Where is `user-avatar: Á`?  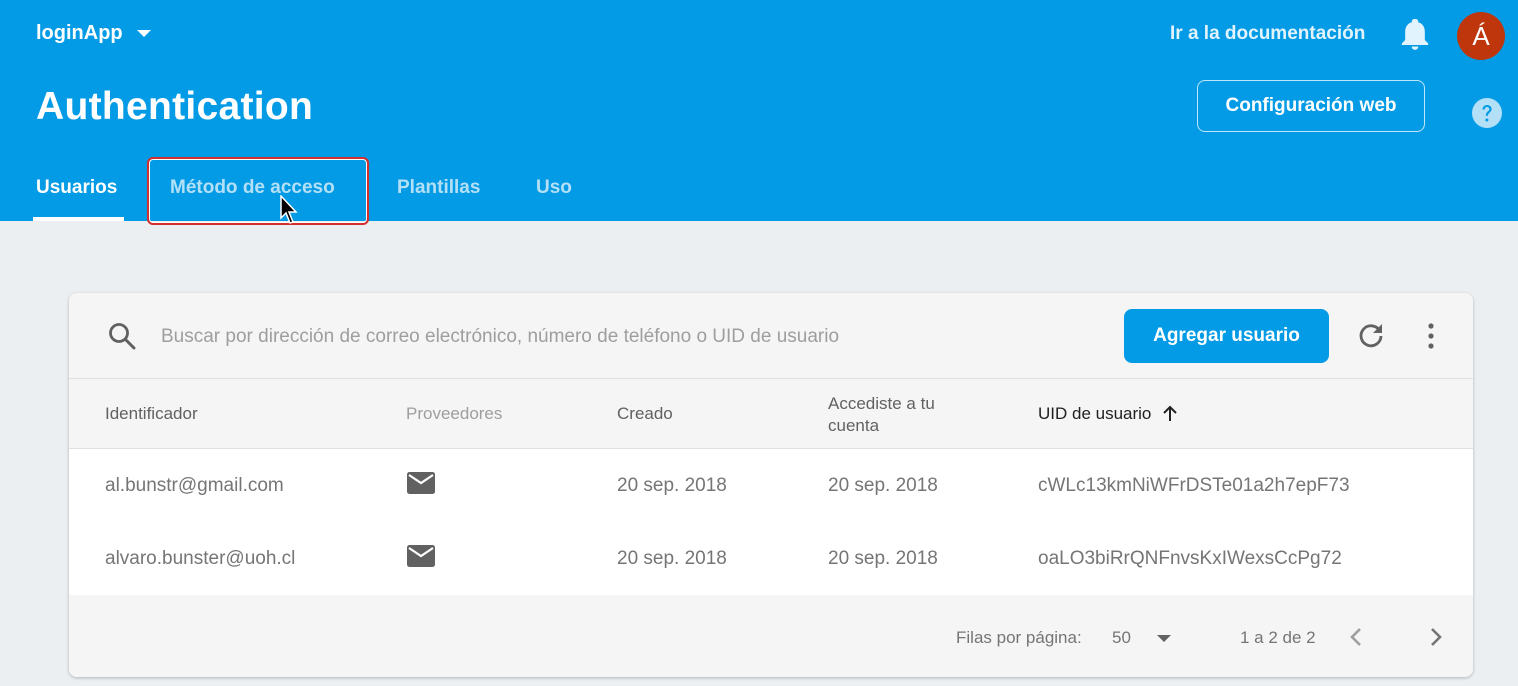
user-avatar: Á is located at coordinates (1481, 36).